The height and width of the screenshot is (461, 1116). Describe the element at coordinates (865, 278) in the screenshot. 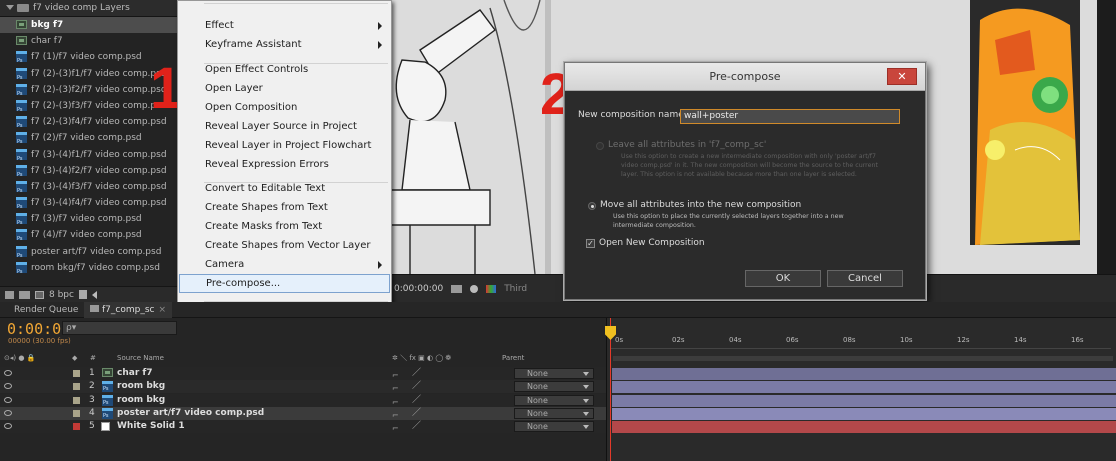

I see `cancel-button: Cancel` at that location.